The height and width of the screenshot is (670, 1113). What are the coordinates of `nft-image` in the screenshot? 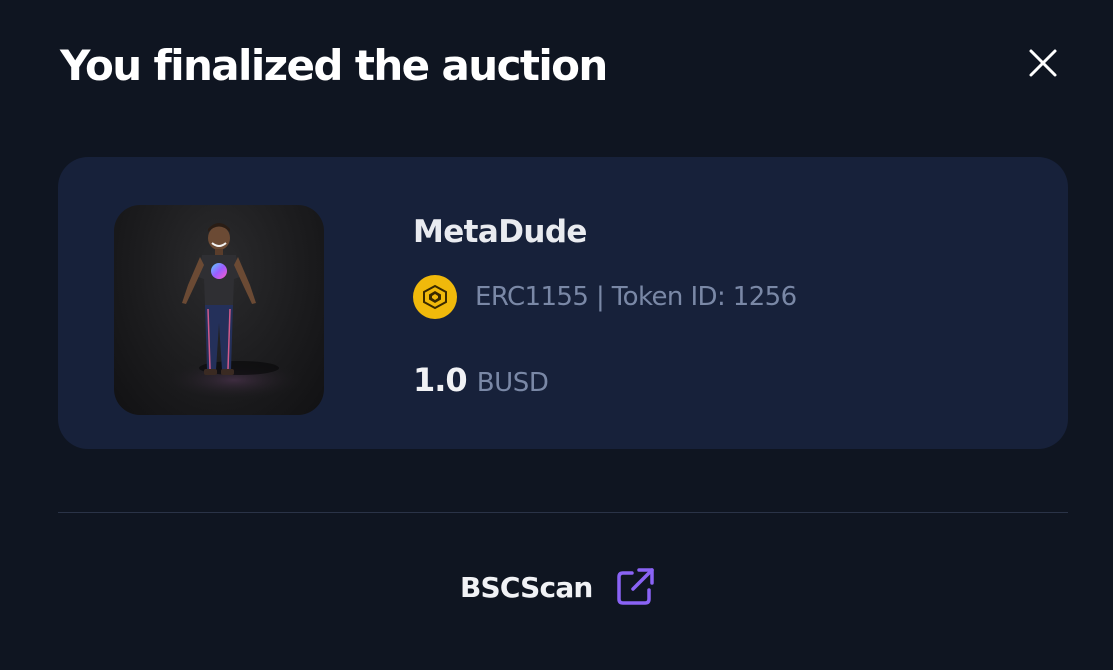 It's located at (219, 310).